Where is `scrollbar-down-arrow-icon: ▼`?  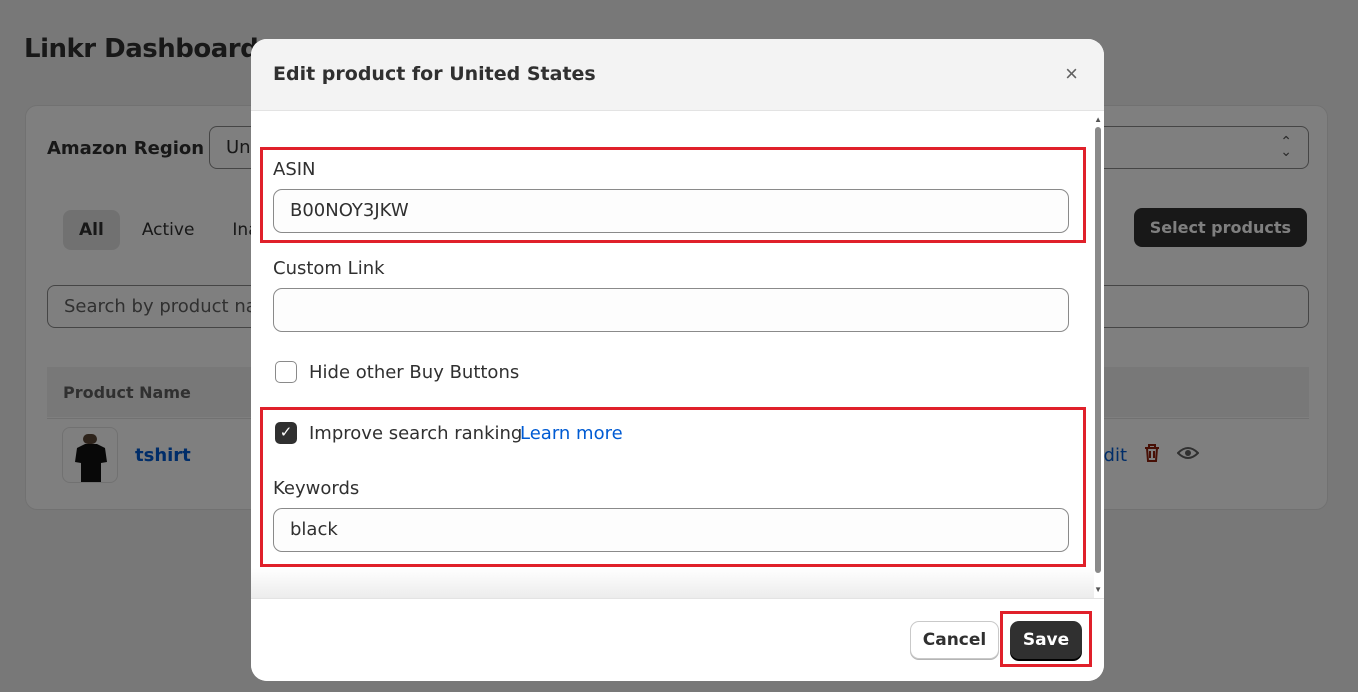 scrollbar-down-arrow-icon: ▼ is located at coordinates (1098, 589).